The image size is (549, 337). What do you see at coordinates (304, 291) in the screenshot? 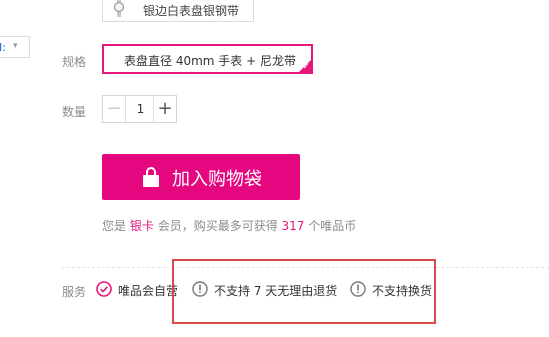
I see `highlight-box` at bounding box center [304, 291].